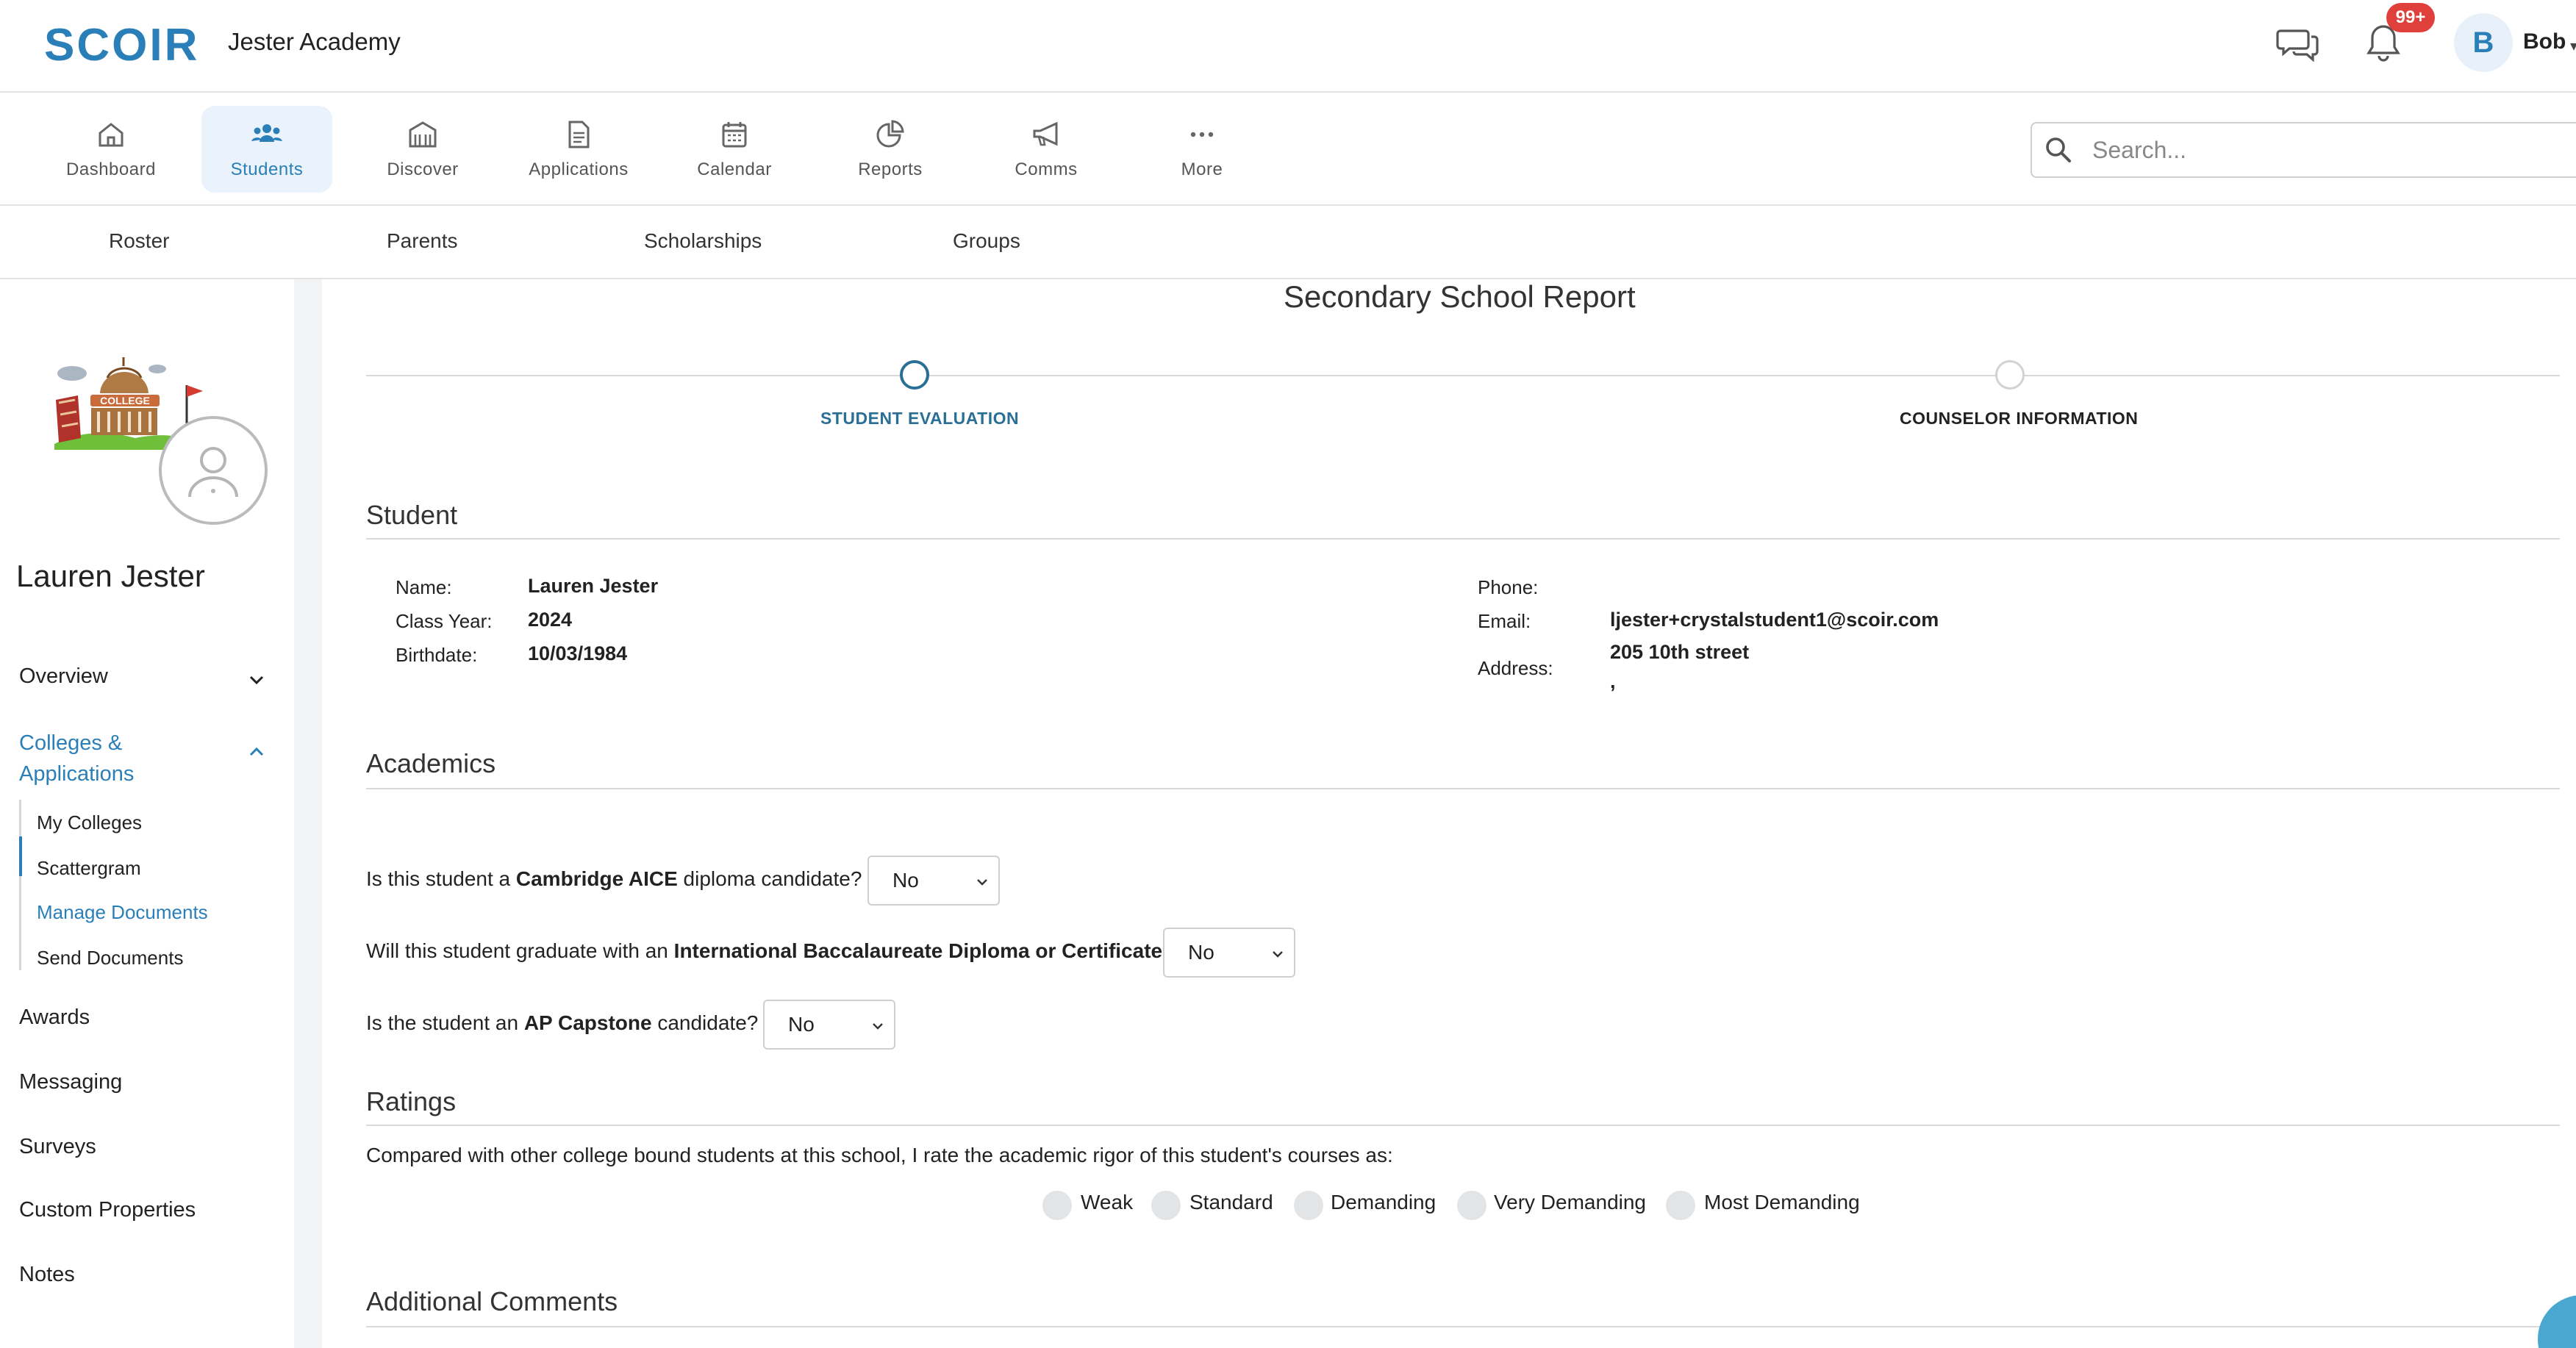  Describe the element at coordinates (1057, 1205) in the screenshot. I see `radio-weak` at that location.